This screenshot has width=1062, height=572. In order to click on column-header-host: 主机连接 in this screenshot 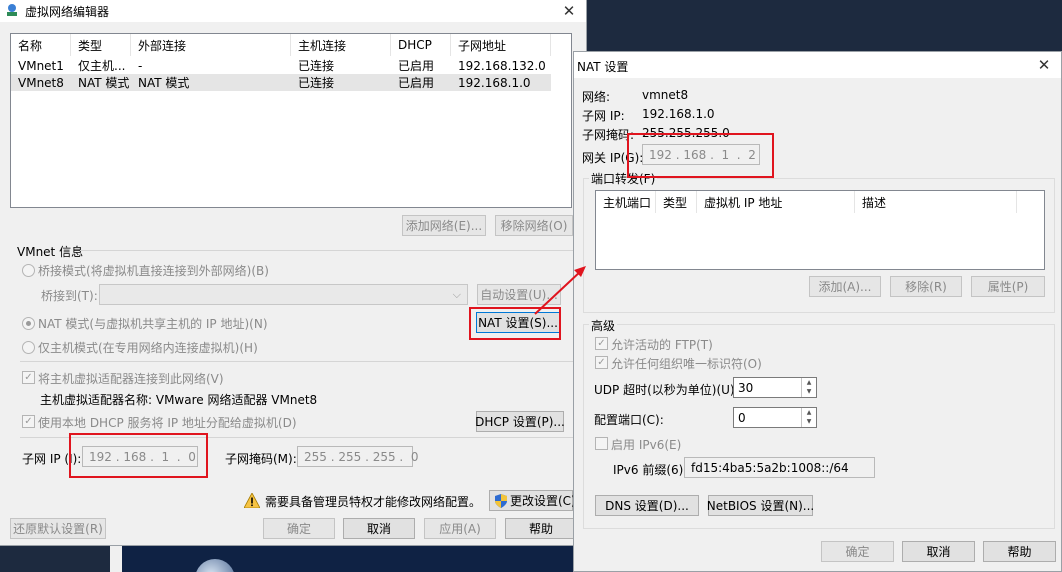, I will do `click(341, 45)`.